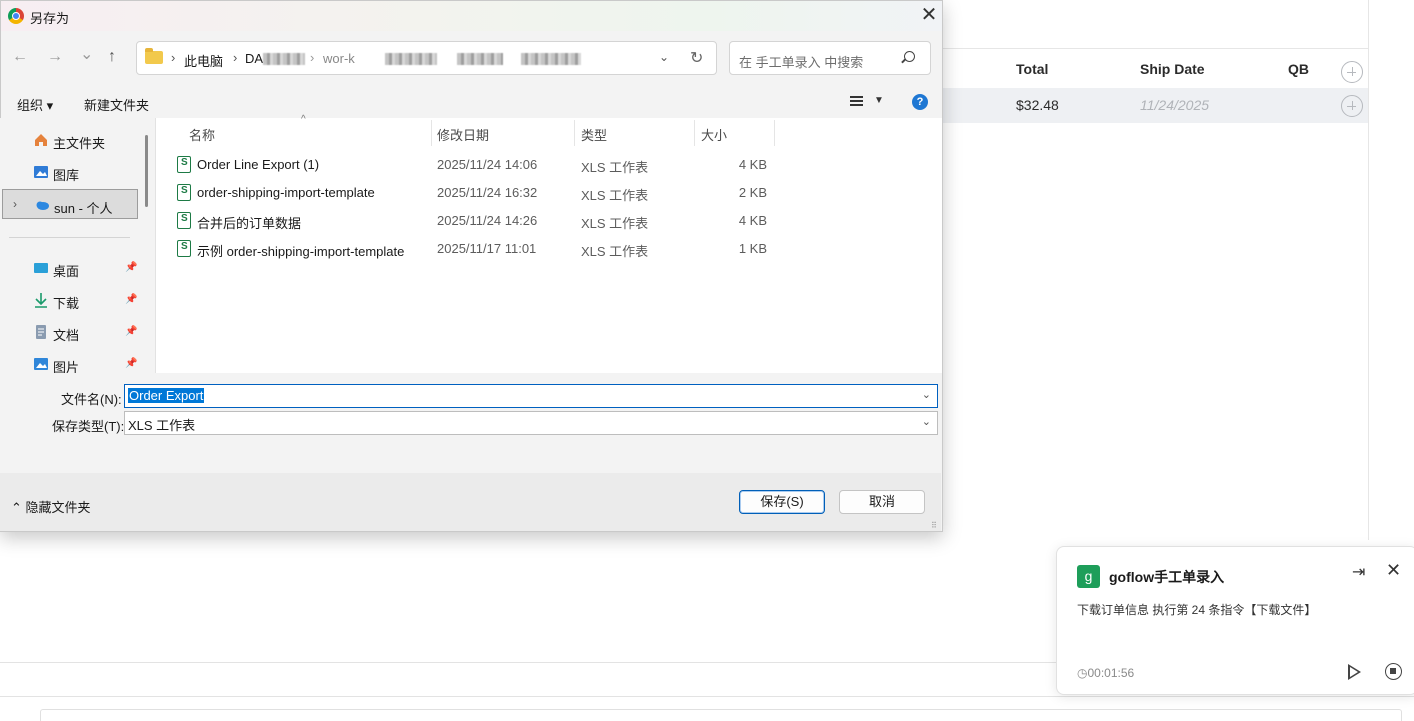 The height and width of the screenshot is (721, 1414). Describe the element at coordinates (463, 134) in the screenshot. I see `column-header-modified: 修改日期` at that location.